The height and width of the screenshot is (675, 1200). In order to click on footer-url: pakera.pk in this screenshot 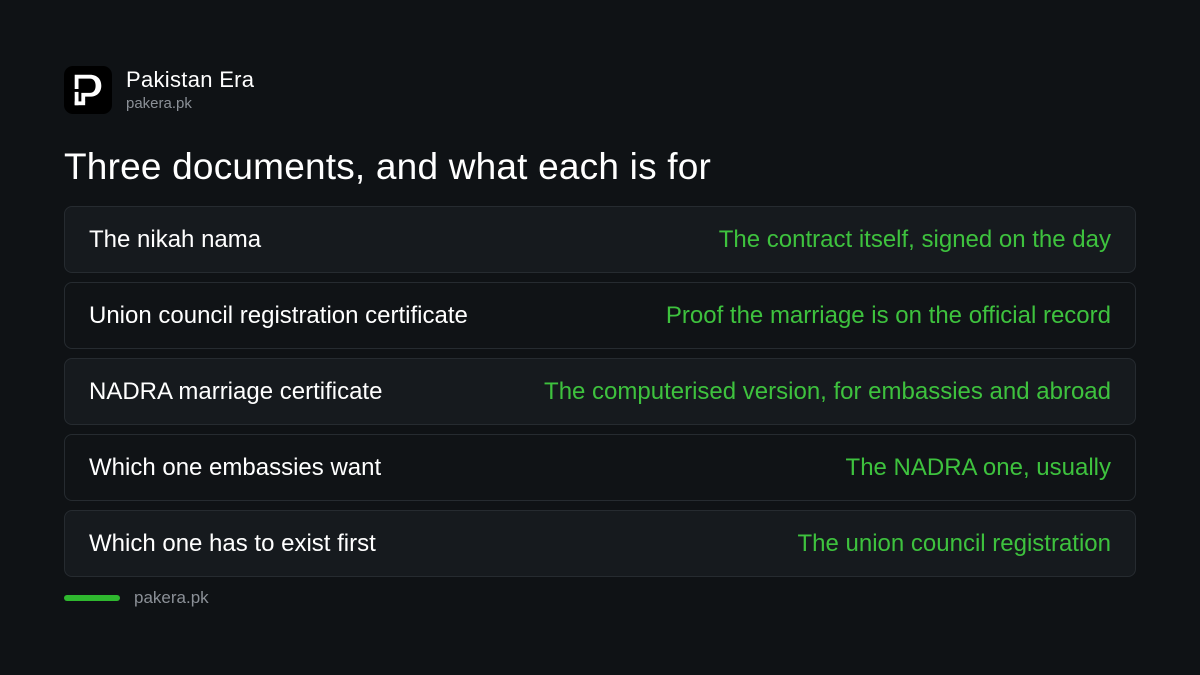, I will do `click(171, 597)`.